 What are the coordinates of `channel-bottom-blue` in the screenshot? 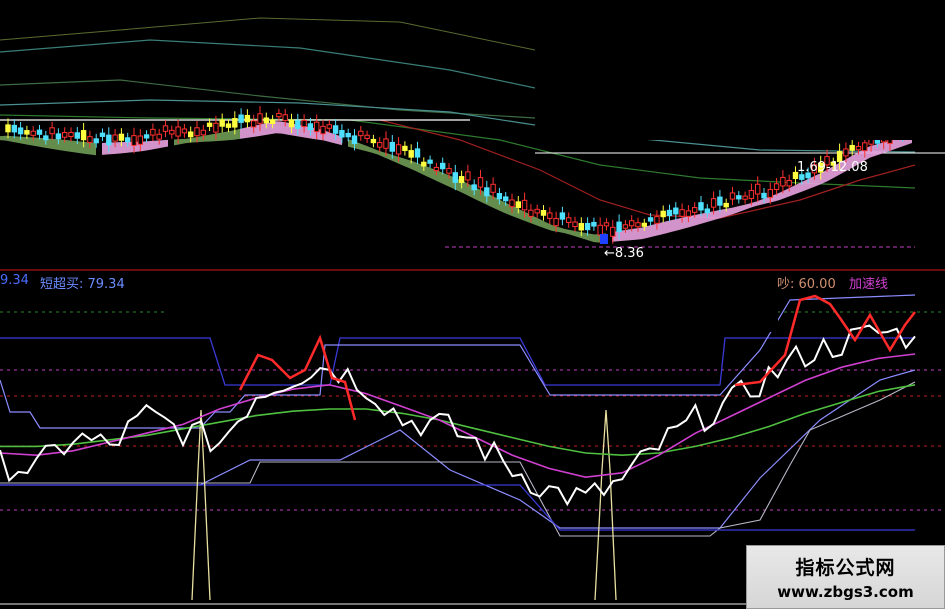 It's located at (457, 507).